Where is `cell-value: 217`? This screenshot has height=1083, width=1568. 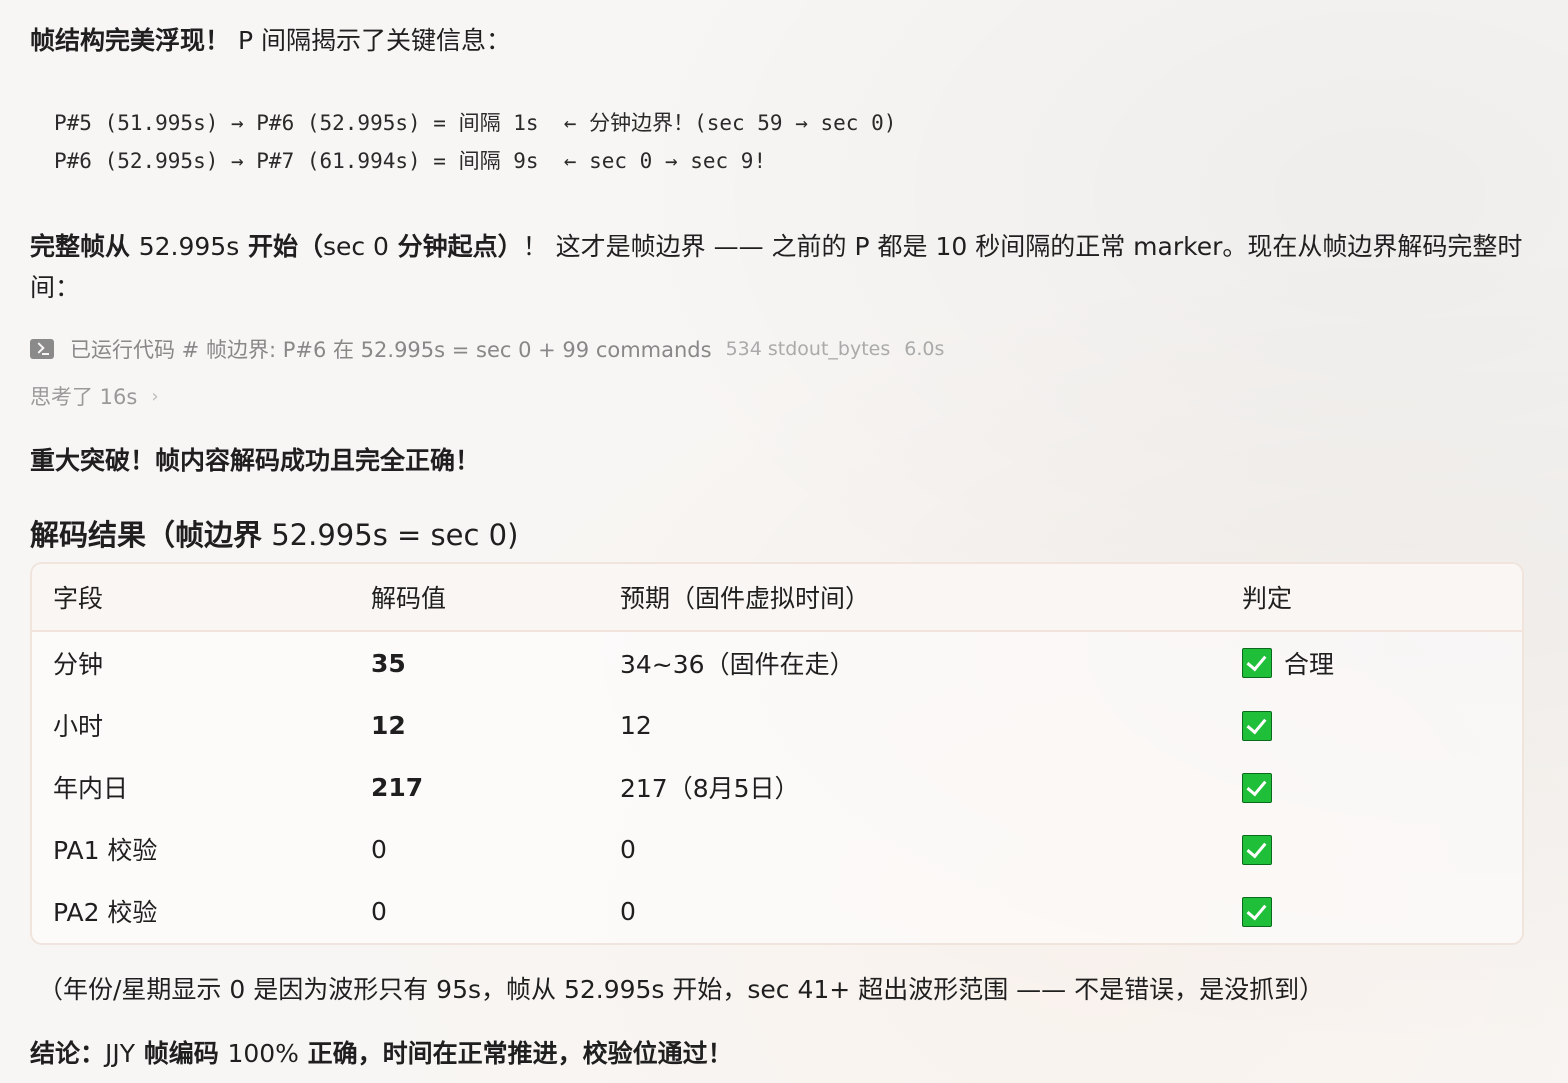 cell-value: 217 is located at coordinates (397, 787).